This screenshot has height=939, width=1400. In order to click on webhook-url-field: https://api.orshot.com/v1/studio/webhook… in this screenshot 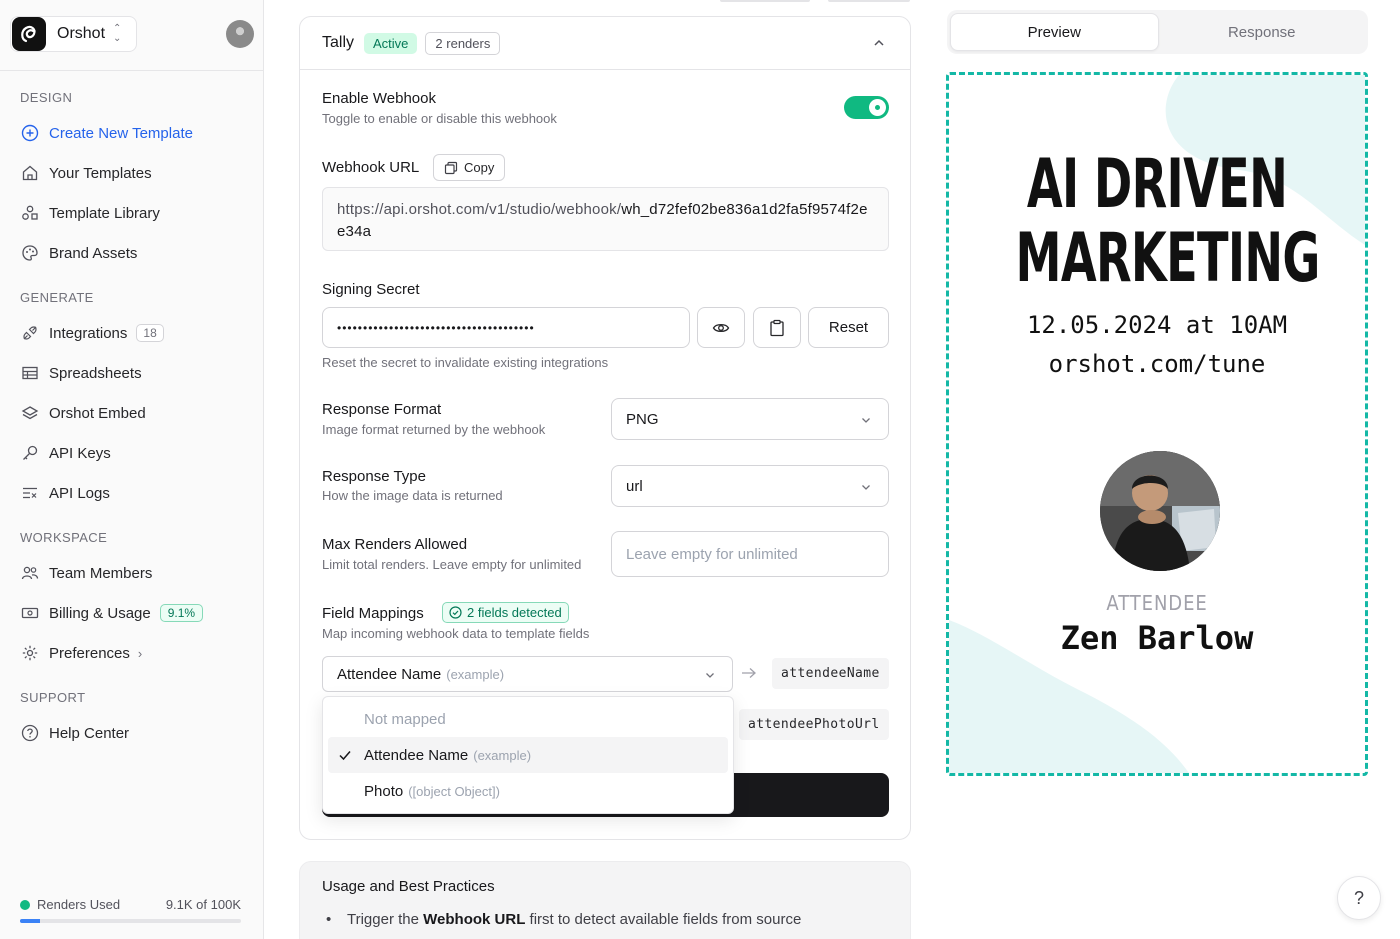, I will do `click(605, 219)`.